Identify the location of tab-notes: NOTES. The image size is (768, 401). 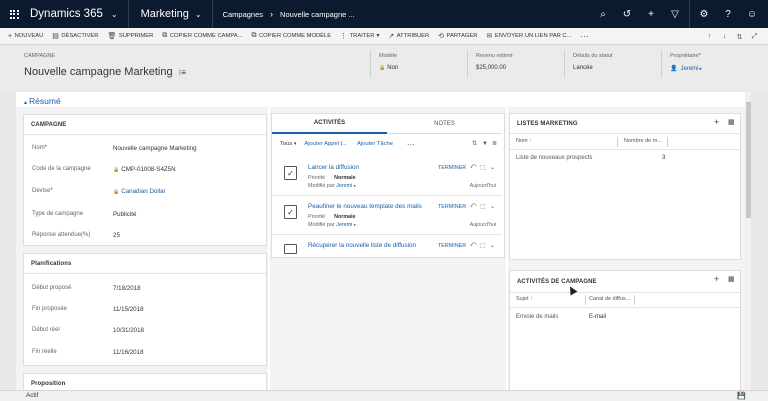
(444, 124).